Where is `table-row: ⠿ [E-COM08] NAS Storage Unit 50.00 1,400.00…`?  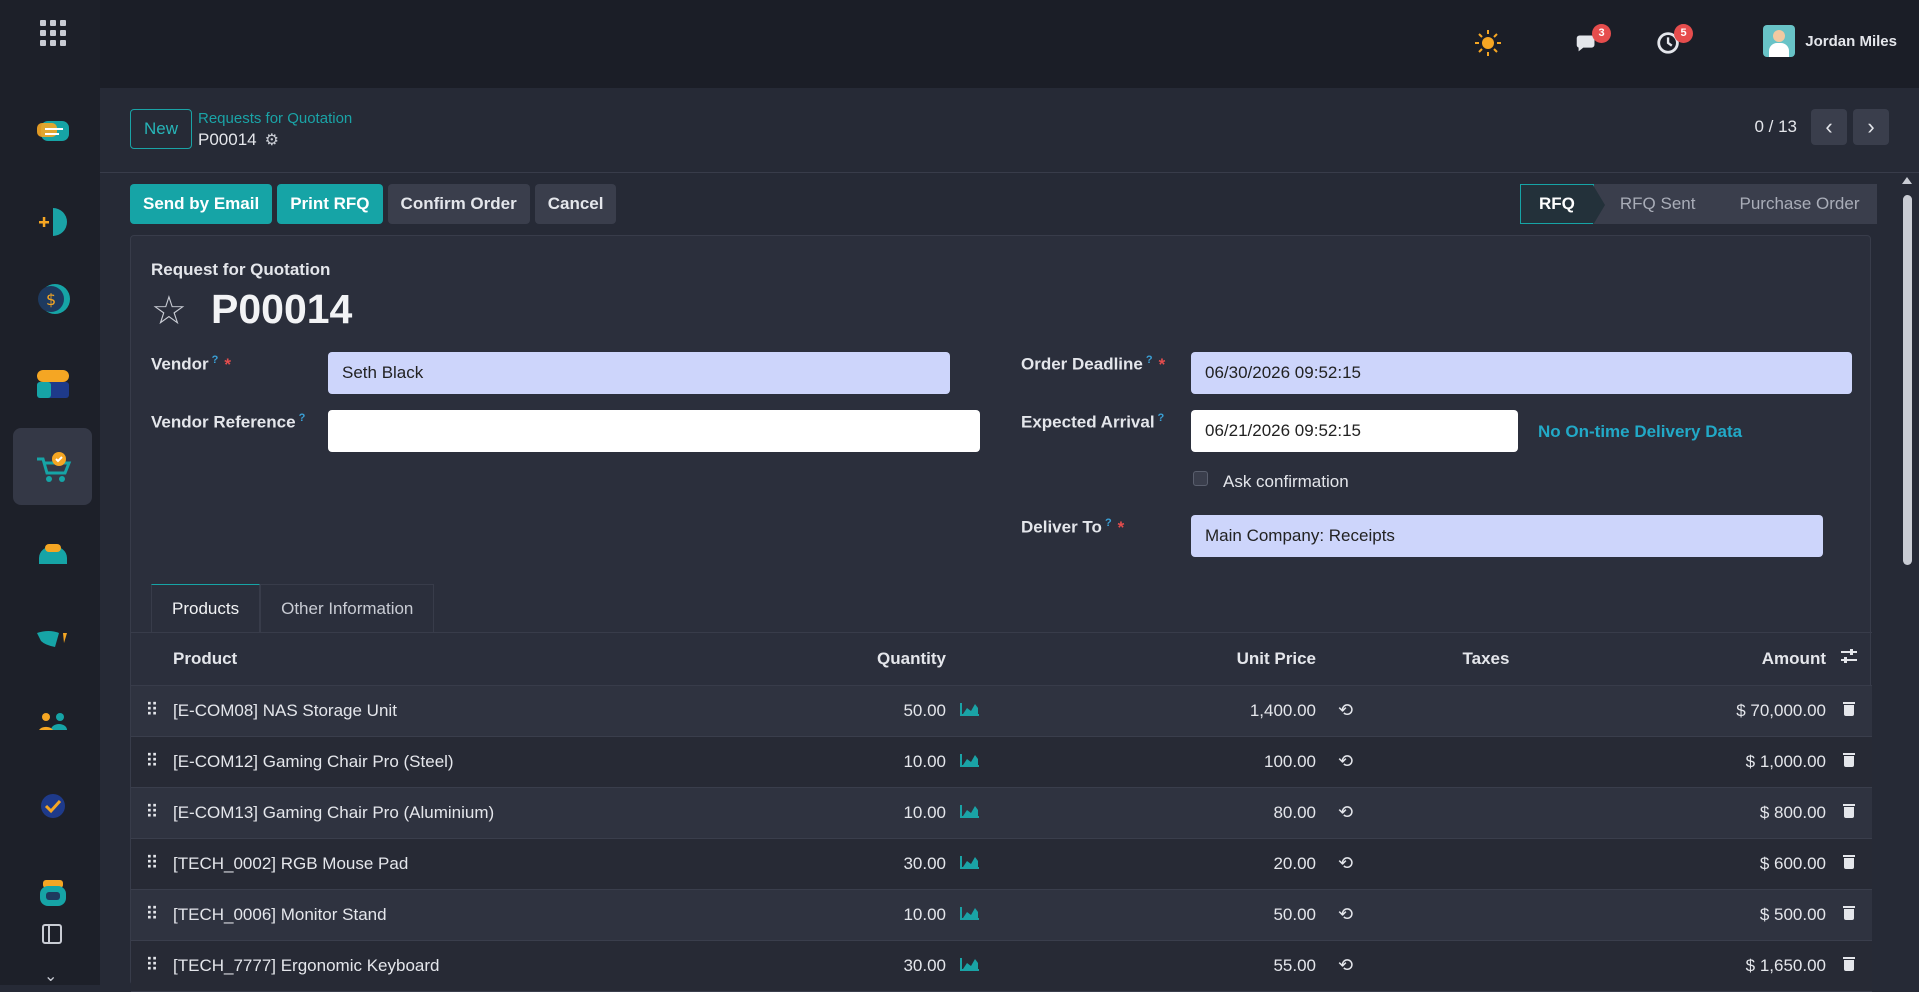
table-row: ⠿ [E-COM08] NAS Storage Unit 50.00 1,400.00… is located at coordinates (1001, 711).